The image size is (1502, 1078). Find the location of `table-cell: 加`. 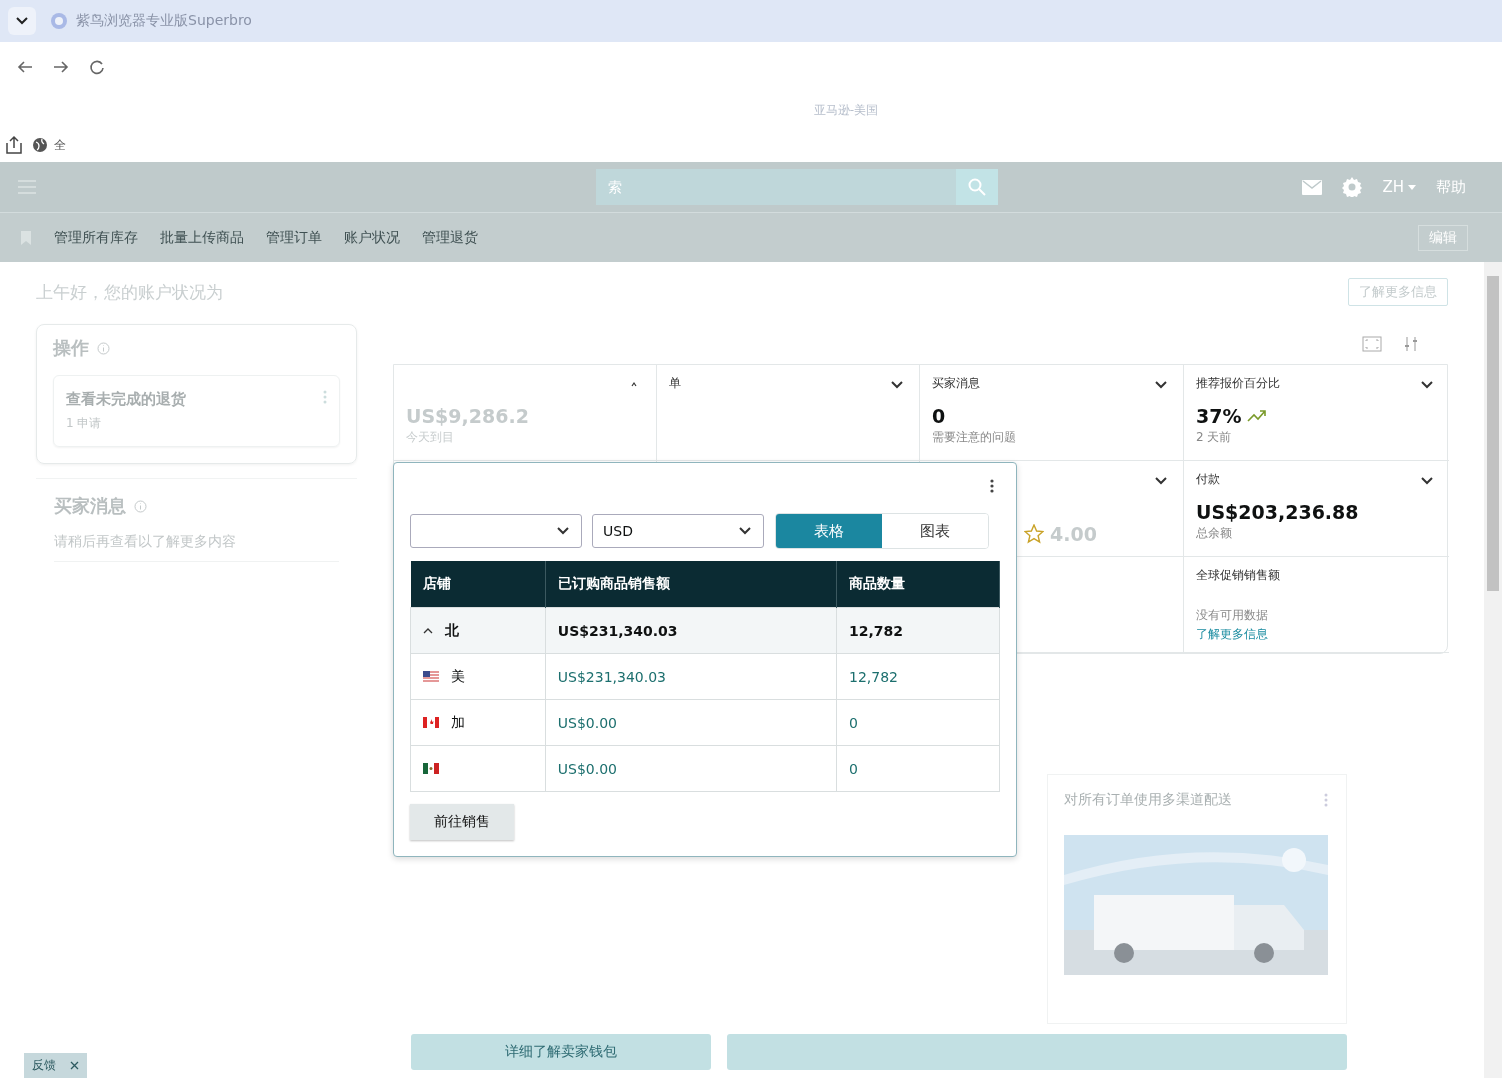

table-cell: 加 is located at coordinates (478, 722).